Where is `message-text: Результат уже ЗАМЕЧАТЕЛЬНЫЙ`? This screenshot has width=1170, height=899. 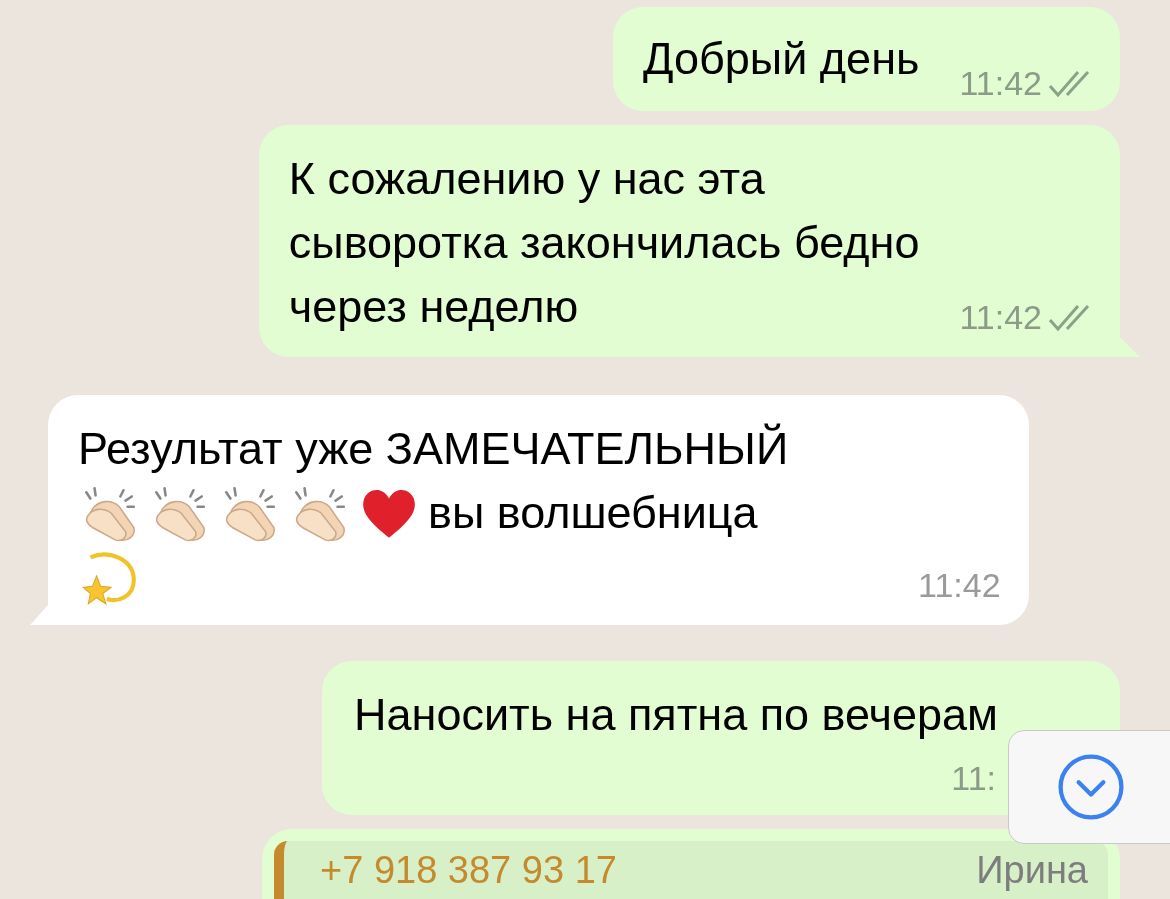 message-text: Результат уже ЗАМЕЧАТЕЛЬНЫЙ is located at coordinates (433, 449).